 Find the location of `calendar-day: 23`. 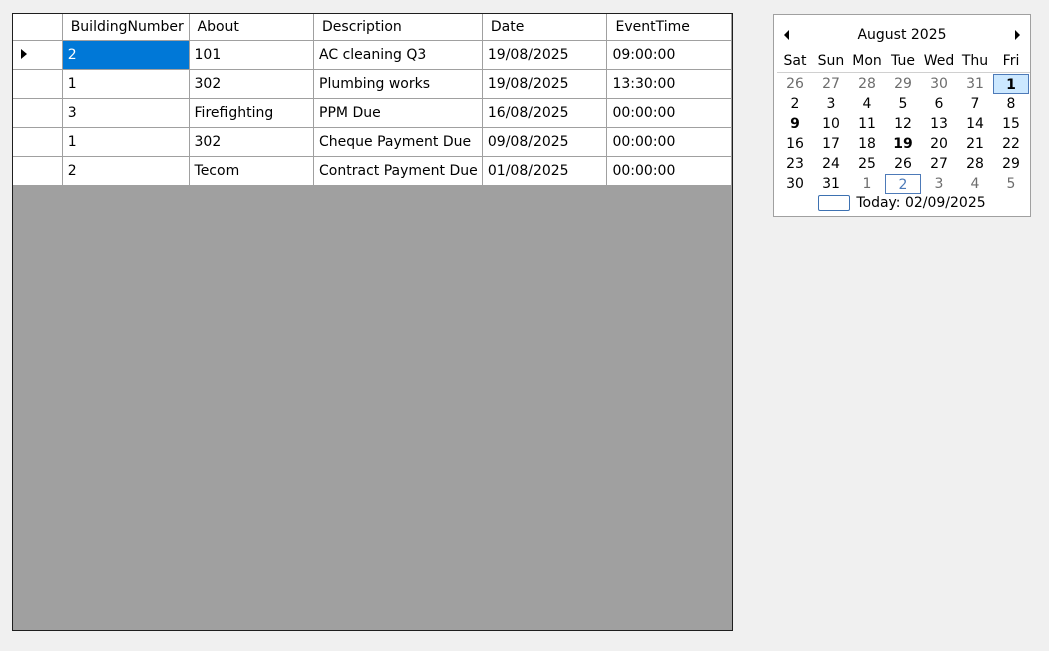

calendar-day: 23 is located at coordinates (795, 164).